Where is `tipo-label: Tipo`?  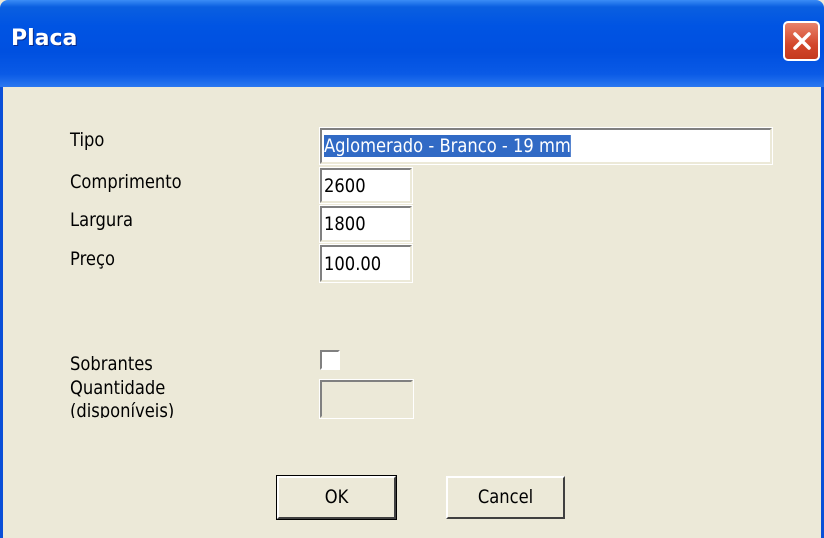 tipo-label: Tipo is located at coordinates (87, 140).